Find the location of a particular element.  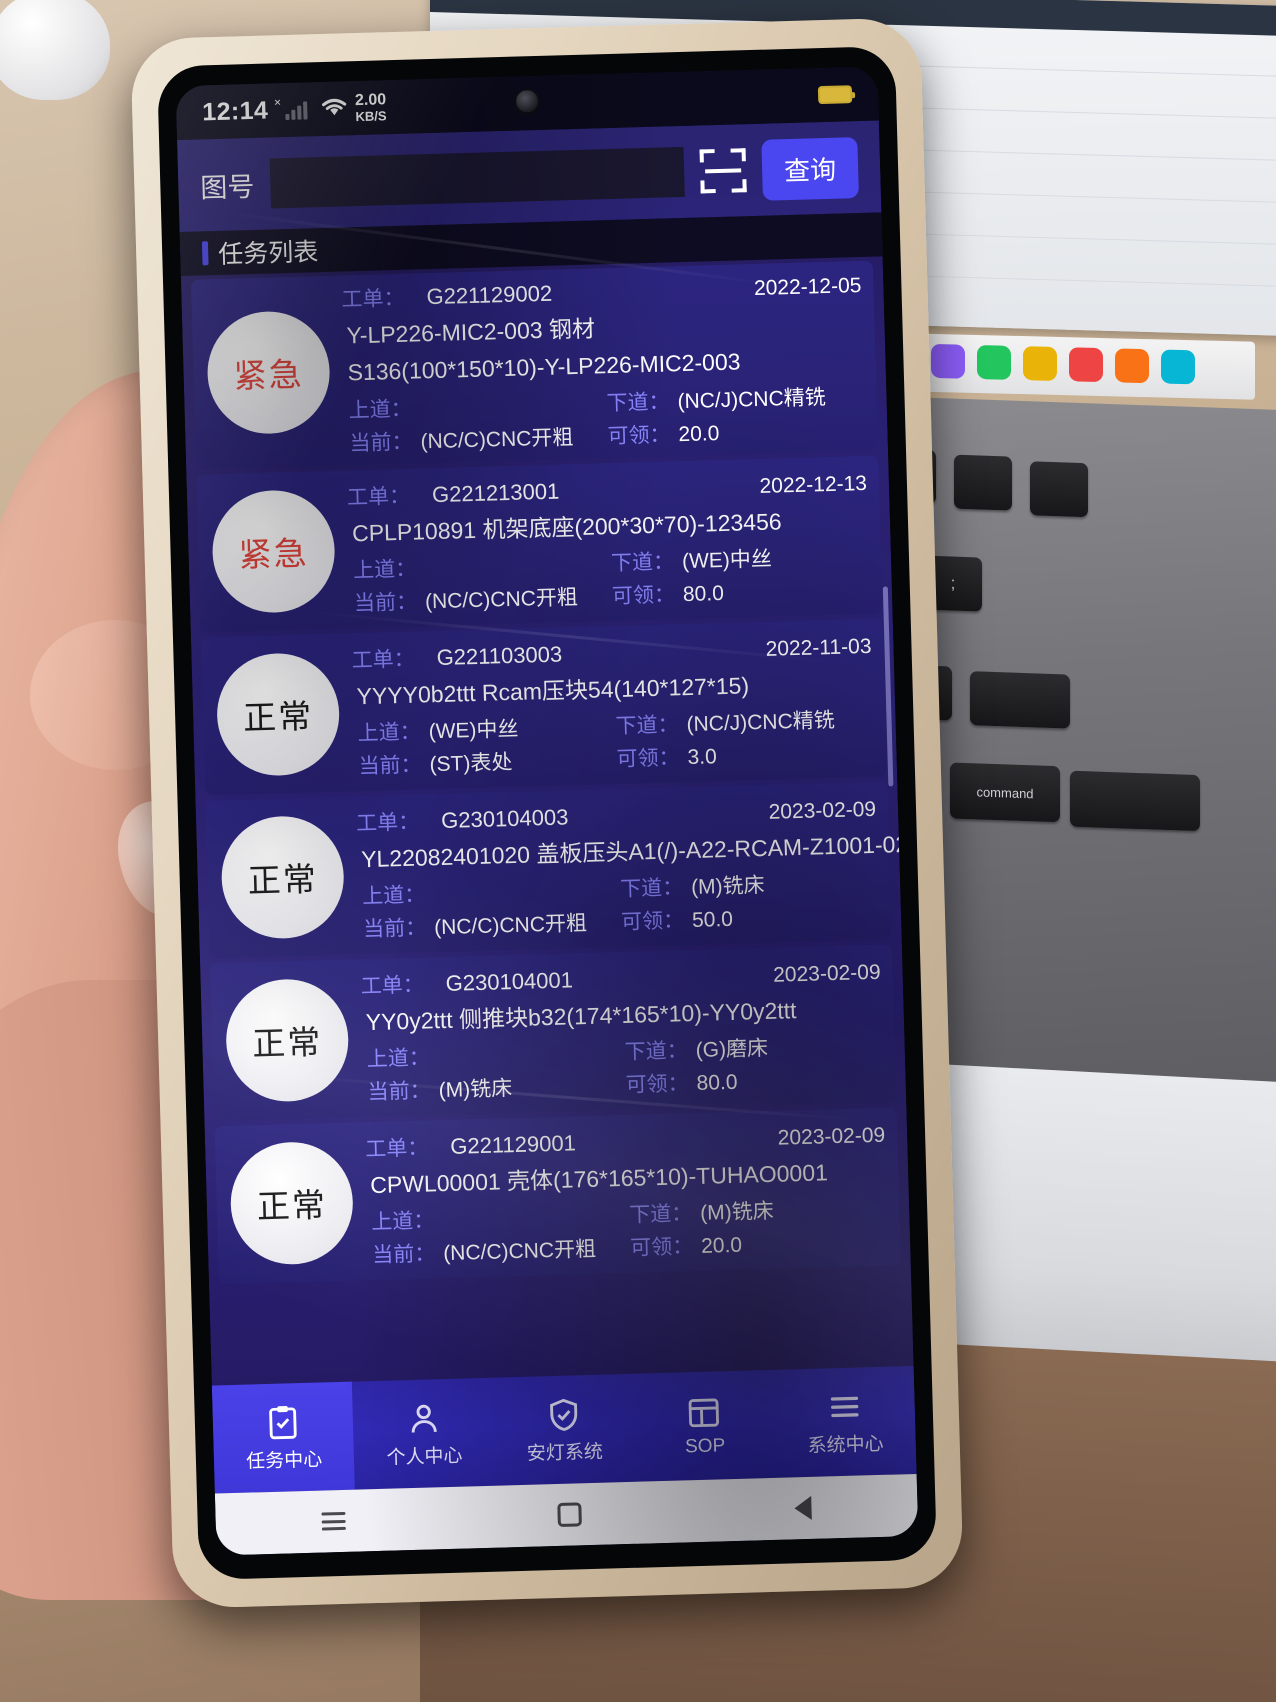

task-card-top-row: 工单： G230104003 2023-02-09 is located at coordinates (616, 814).